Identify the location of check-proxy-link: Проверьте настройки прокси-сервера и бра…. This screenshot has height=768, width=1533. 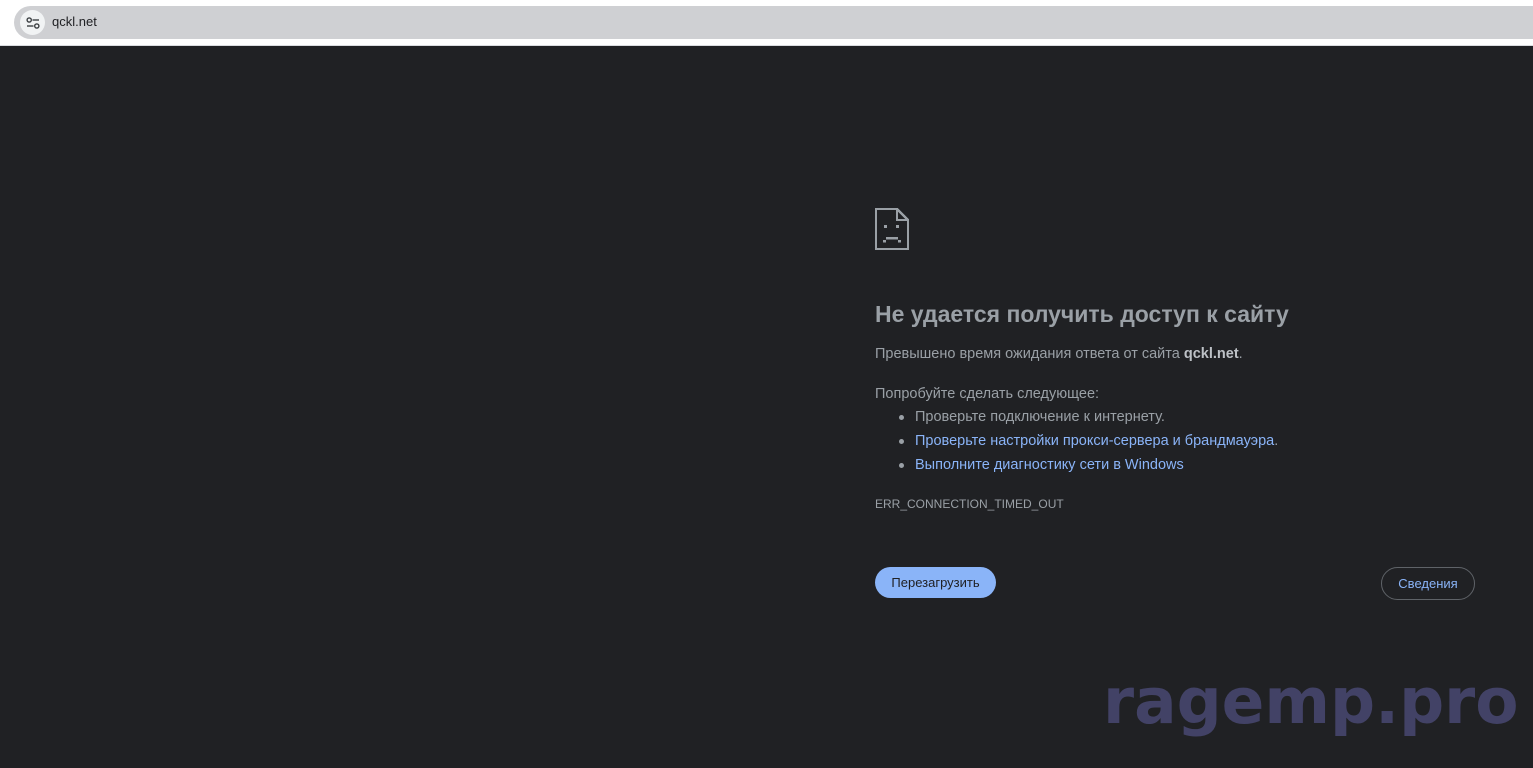
(1094, 441).